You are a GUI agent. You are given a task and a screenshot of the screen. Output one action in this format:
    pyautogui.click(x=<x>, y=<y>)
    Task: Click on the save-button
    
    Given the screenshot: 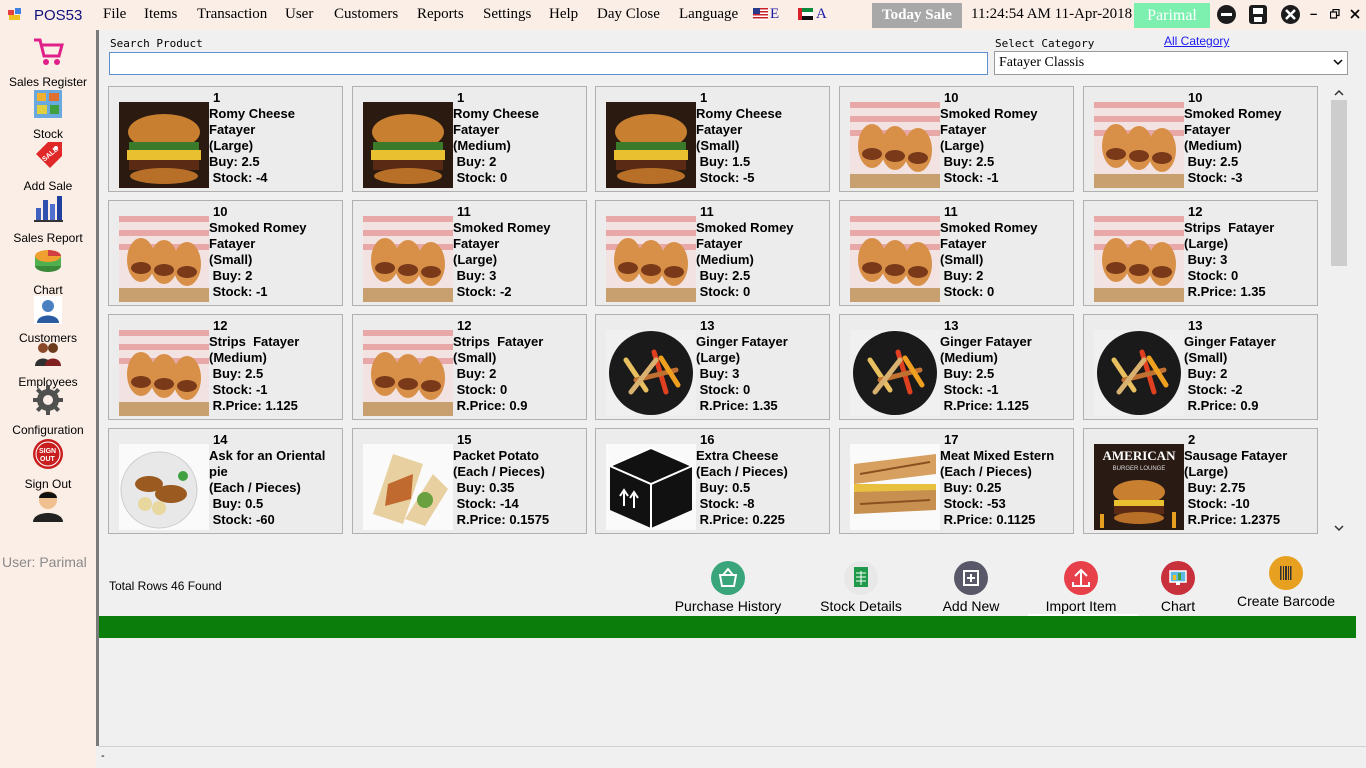 What is the action you would take?
    pyautogui.click(x=1258, y=14)
    